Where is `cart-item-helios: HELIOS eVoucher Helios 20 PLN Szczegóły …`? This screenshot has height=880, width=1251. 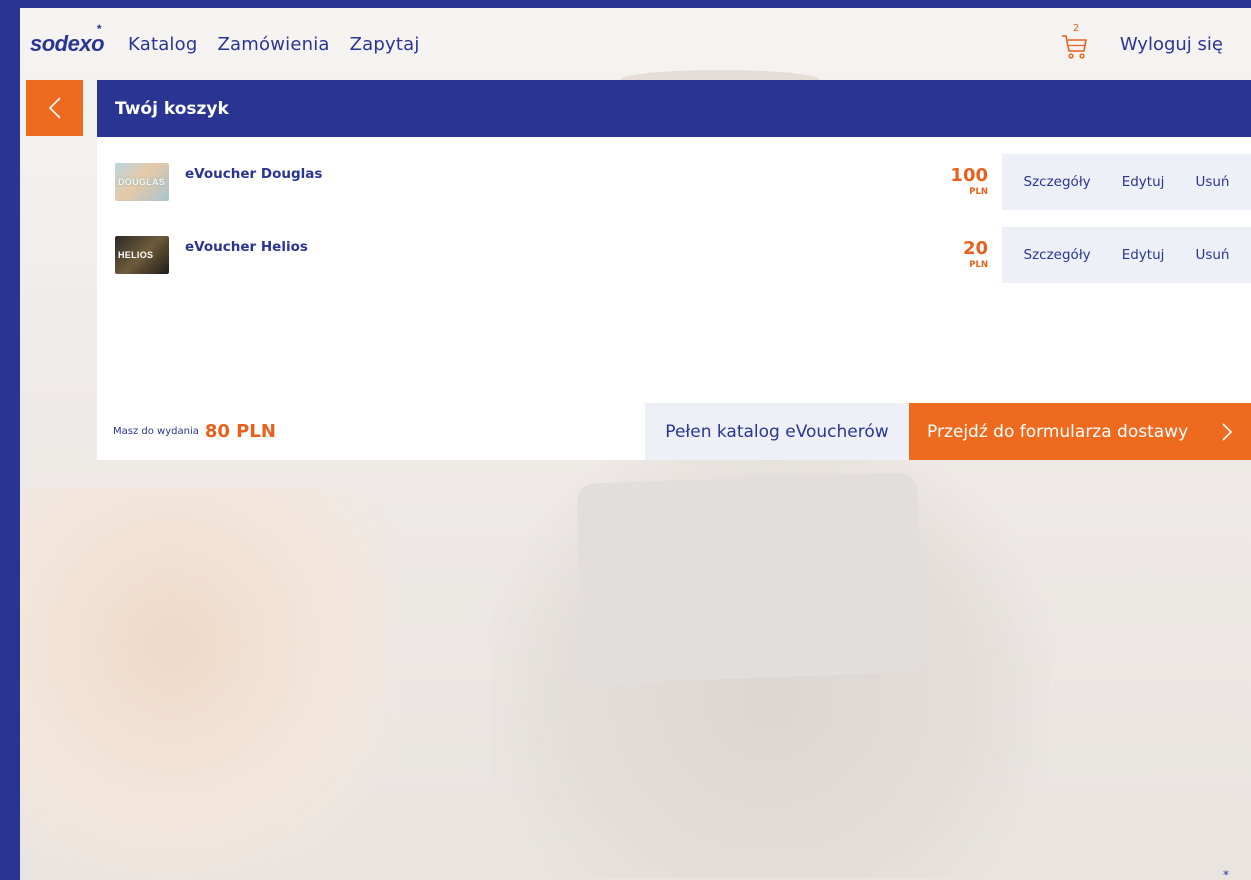 cart-item-helios: HELIOS eVoucher Helios 20 PLN Szczegóły … is located at coordinates (674, 255).